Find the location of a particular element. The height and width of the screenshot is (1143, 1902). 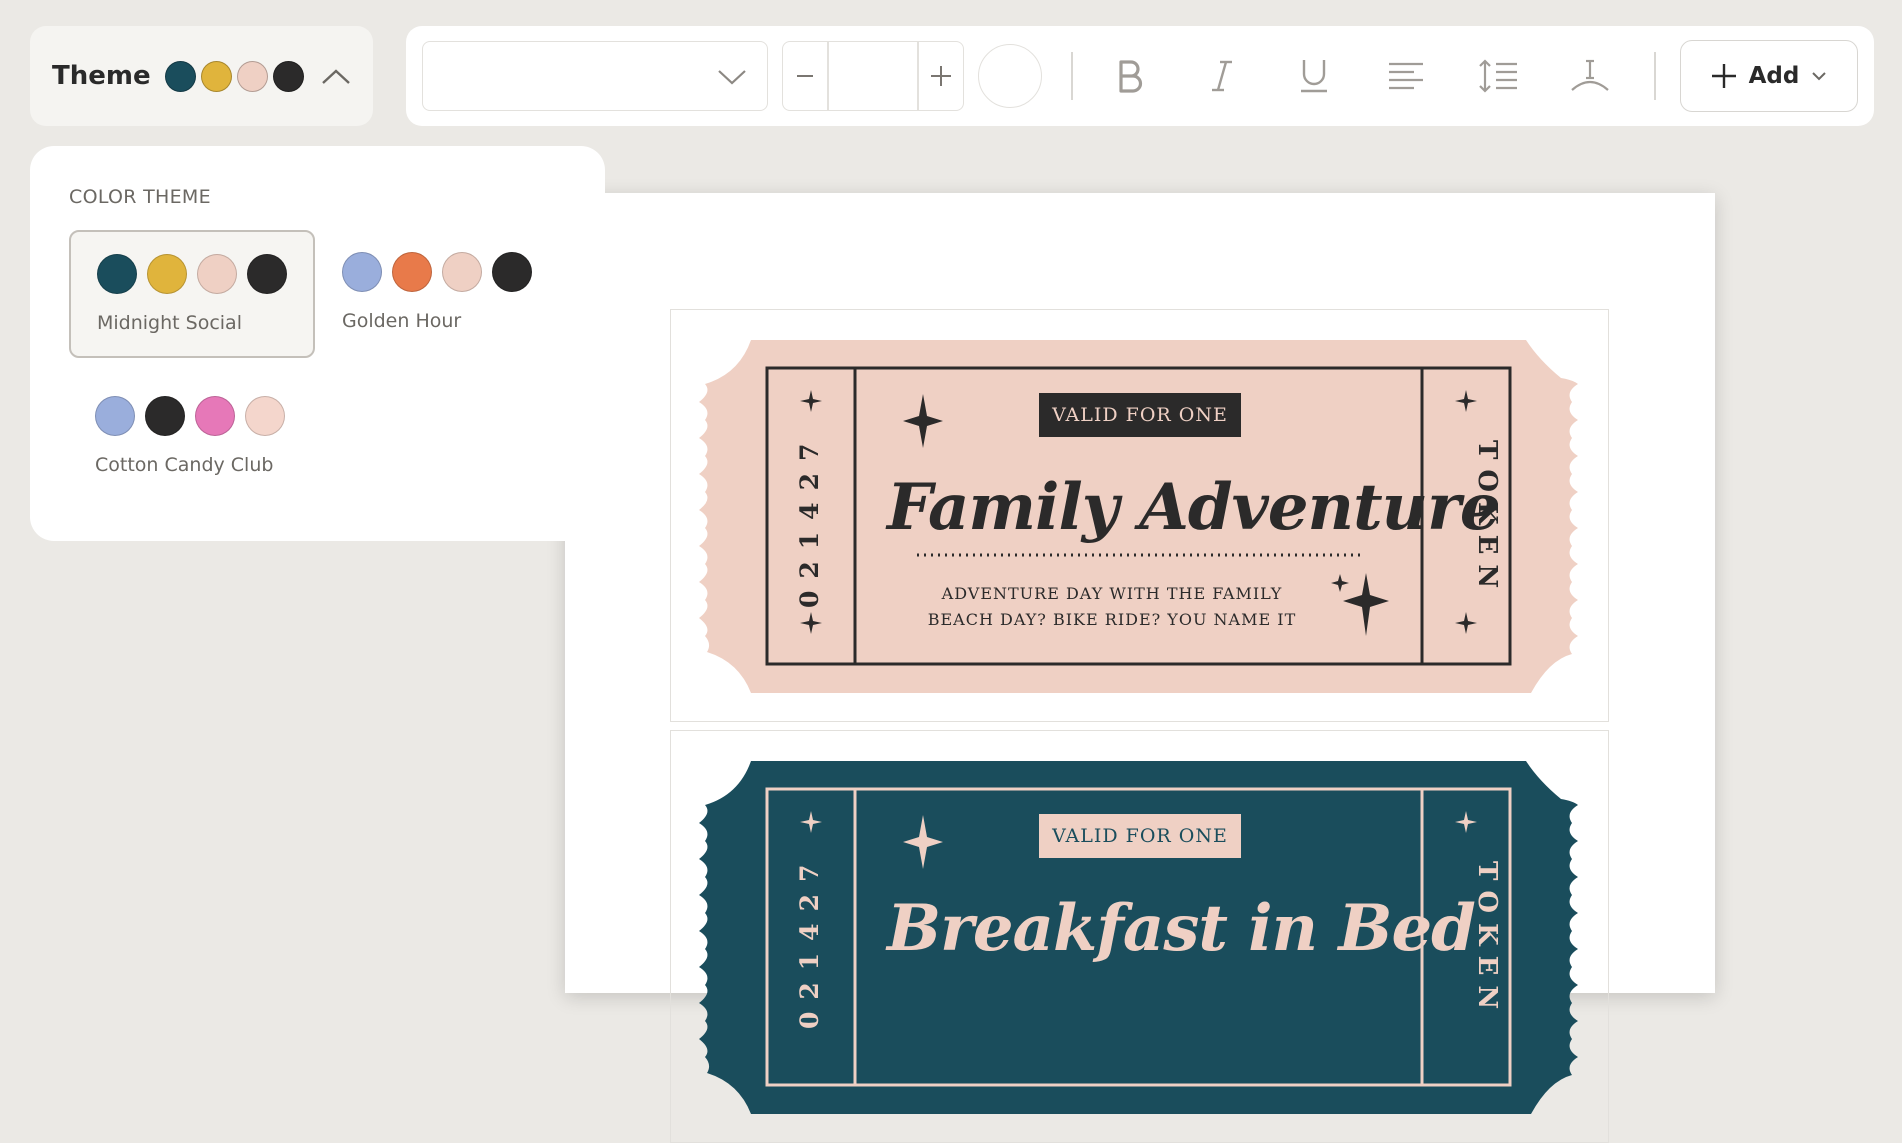

add-button: Add is located at coordinates (1769, 76).